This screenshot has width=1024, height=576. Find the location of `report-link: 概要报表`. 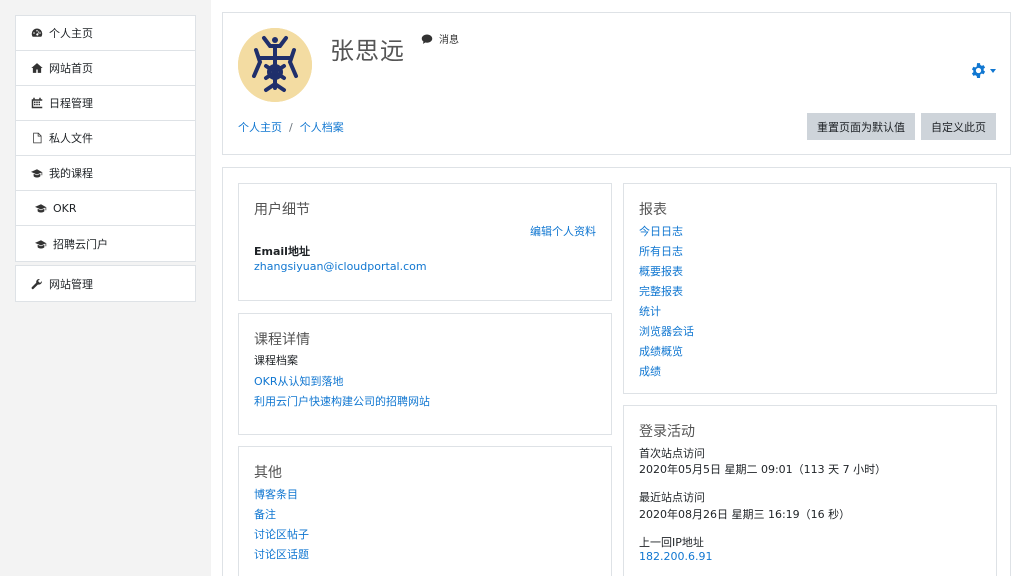

report-link: 概要报表 is located at coordinates (661, 271).